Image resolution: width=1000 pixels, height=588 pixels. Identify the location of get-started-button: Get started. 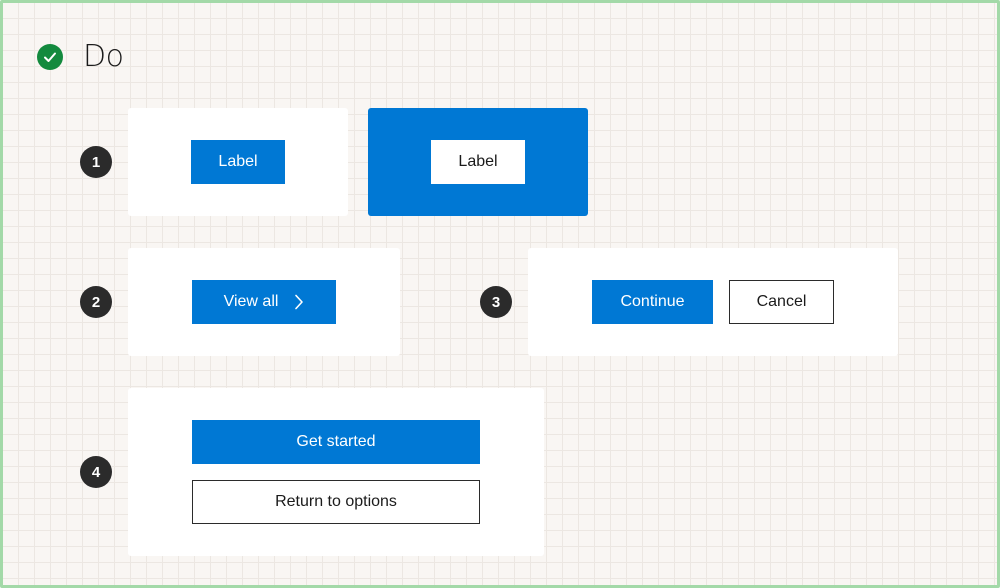
(336, 442).